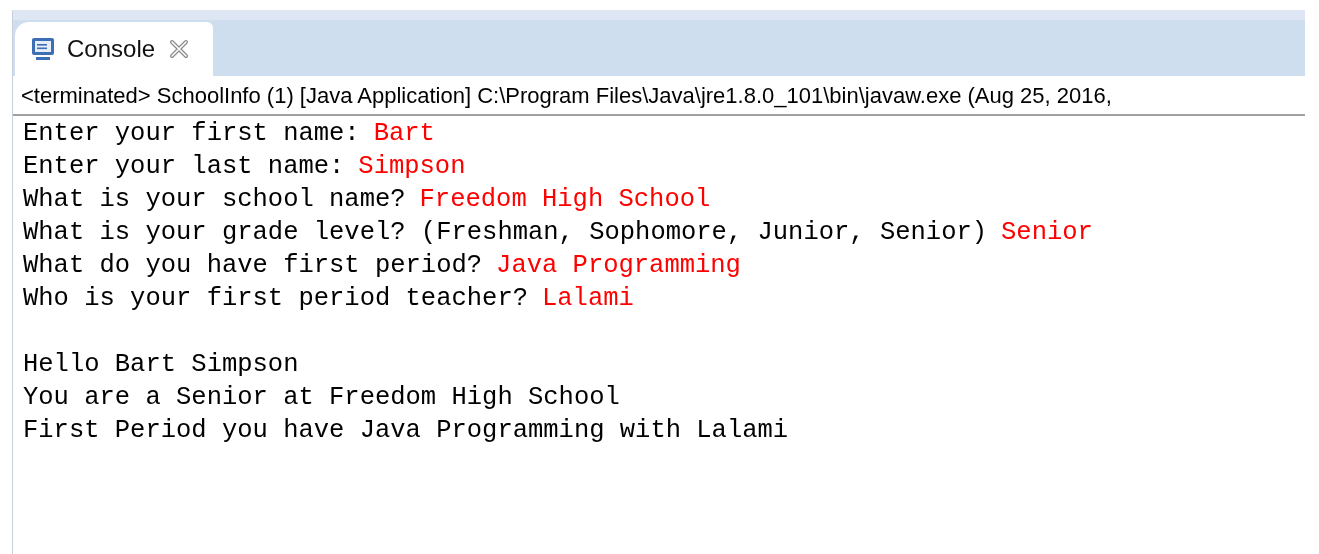  Describe the element at coordinates (406, 431) in the screenshot. I see `console-output-text: First Period you have Java Programming with Lalami` at that location.